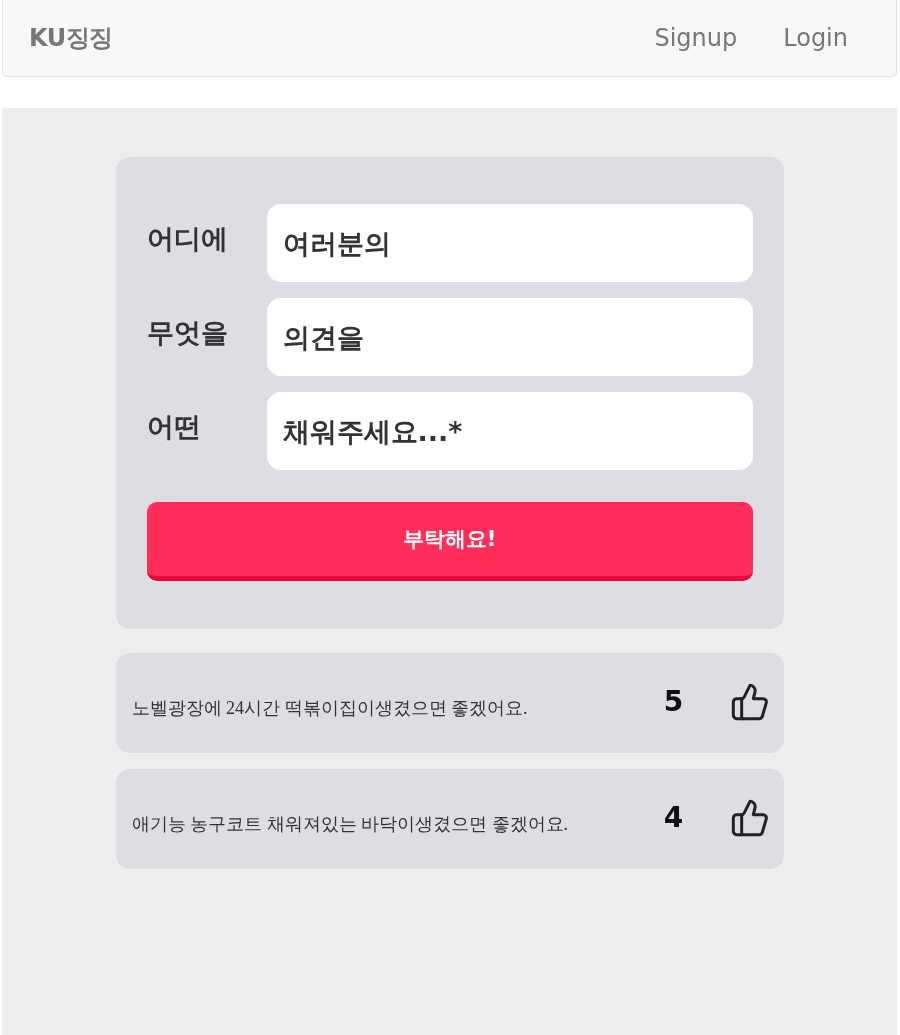 Image resolution: width=900 pixels, height=1035 pixels. I want to click on input-field: 의견을, so click(509, 337).